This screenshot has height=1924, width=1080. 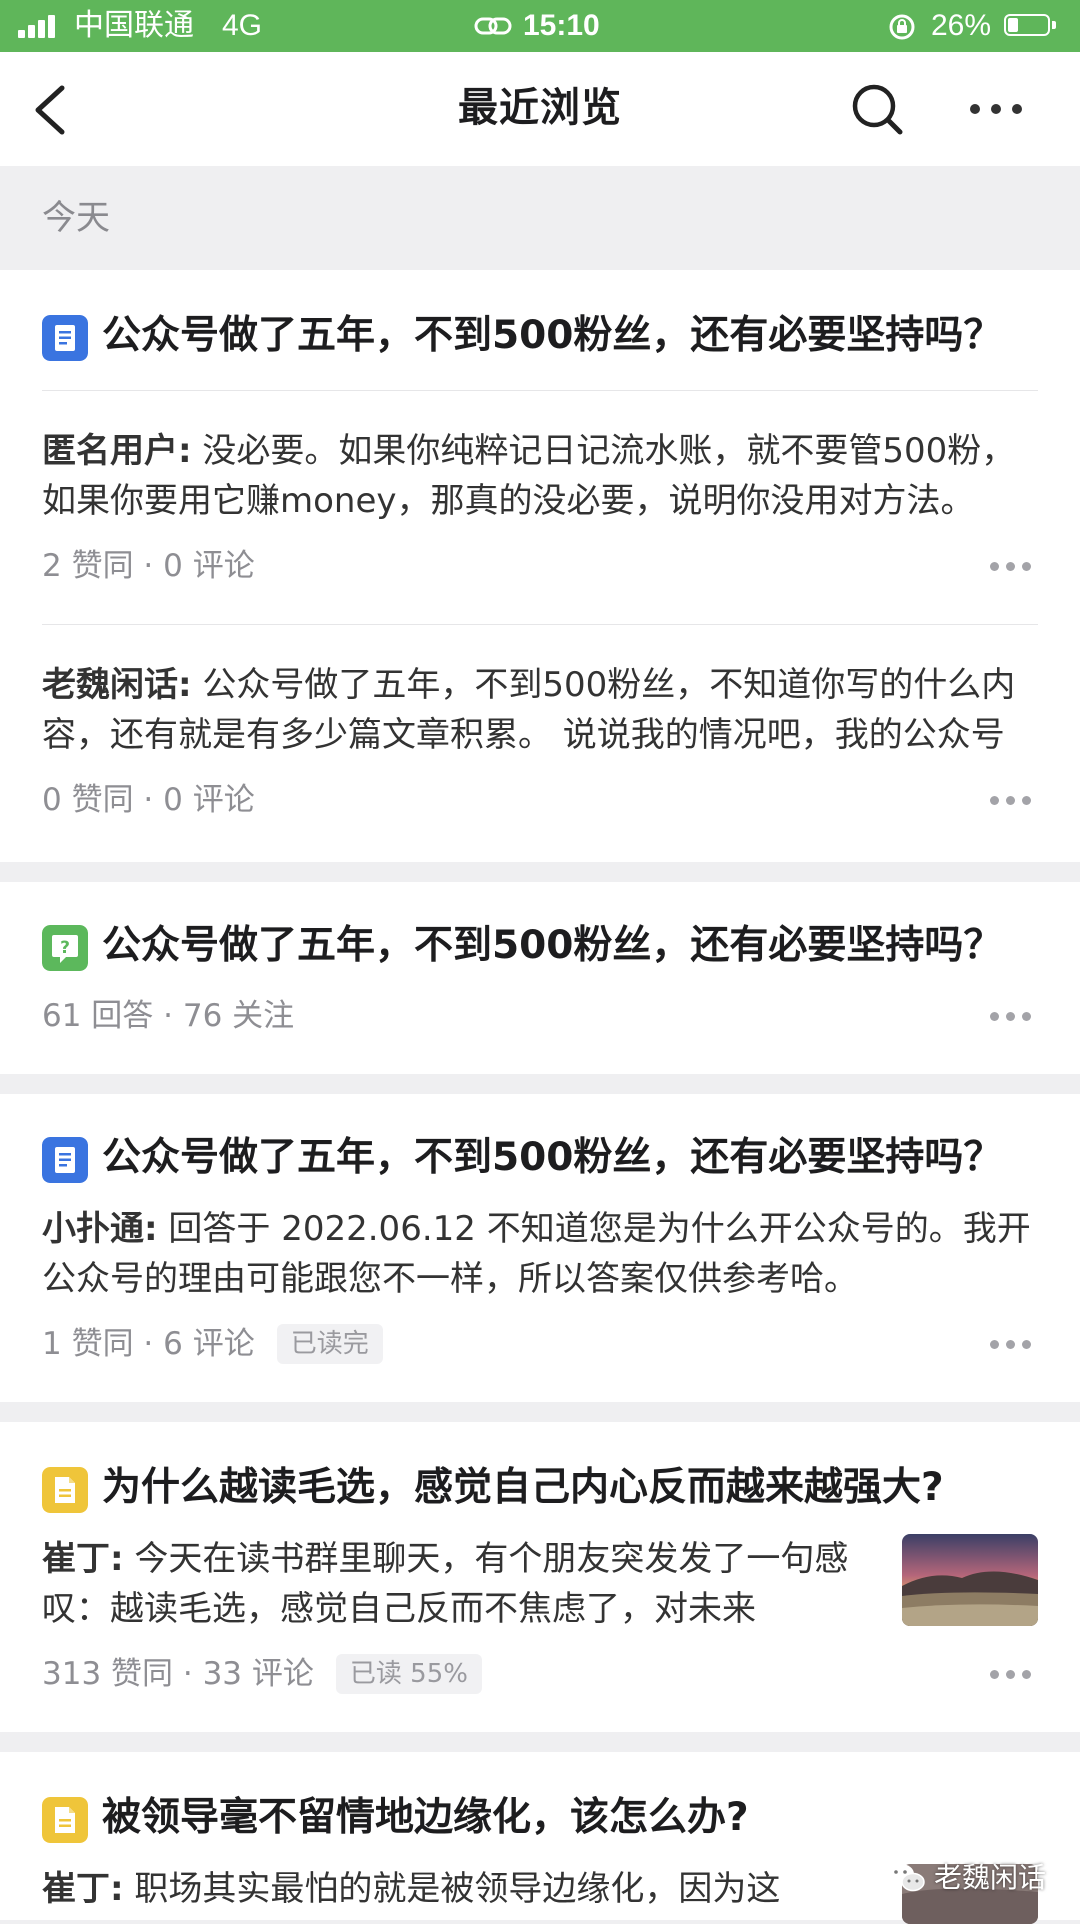 I want to click on read-progress-badge: 已读 55%, so click(x=408, y=1674).